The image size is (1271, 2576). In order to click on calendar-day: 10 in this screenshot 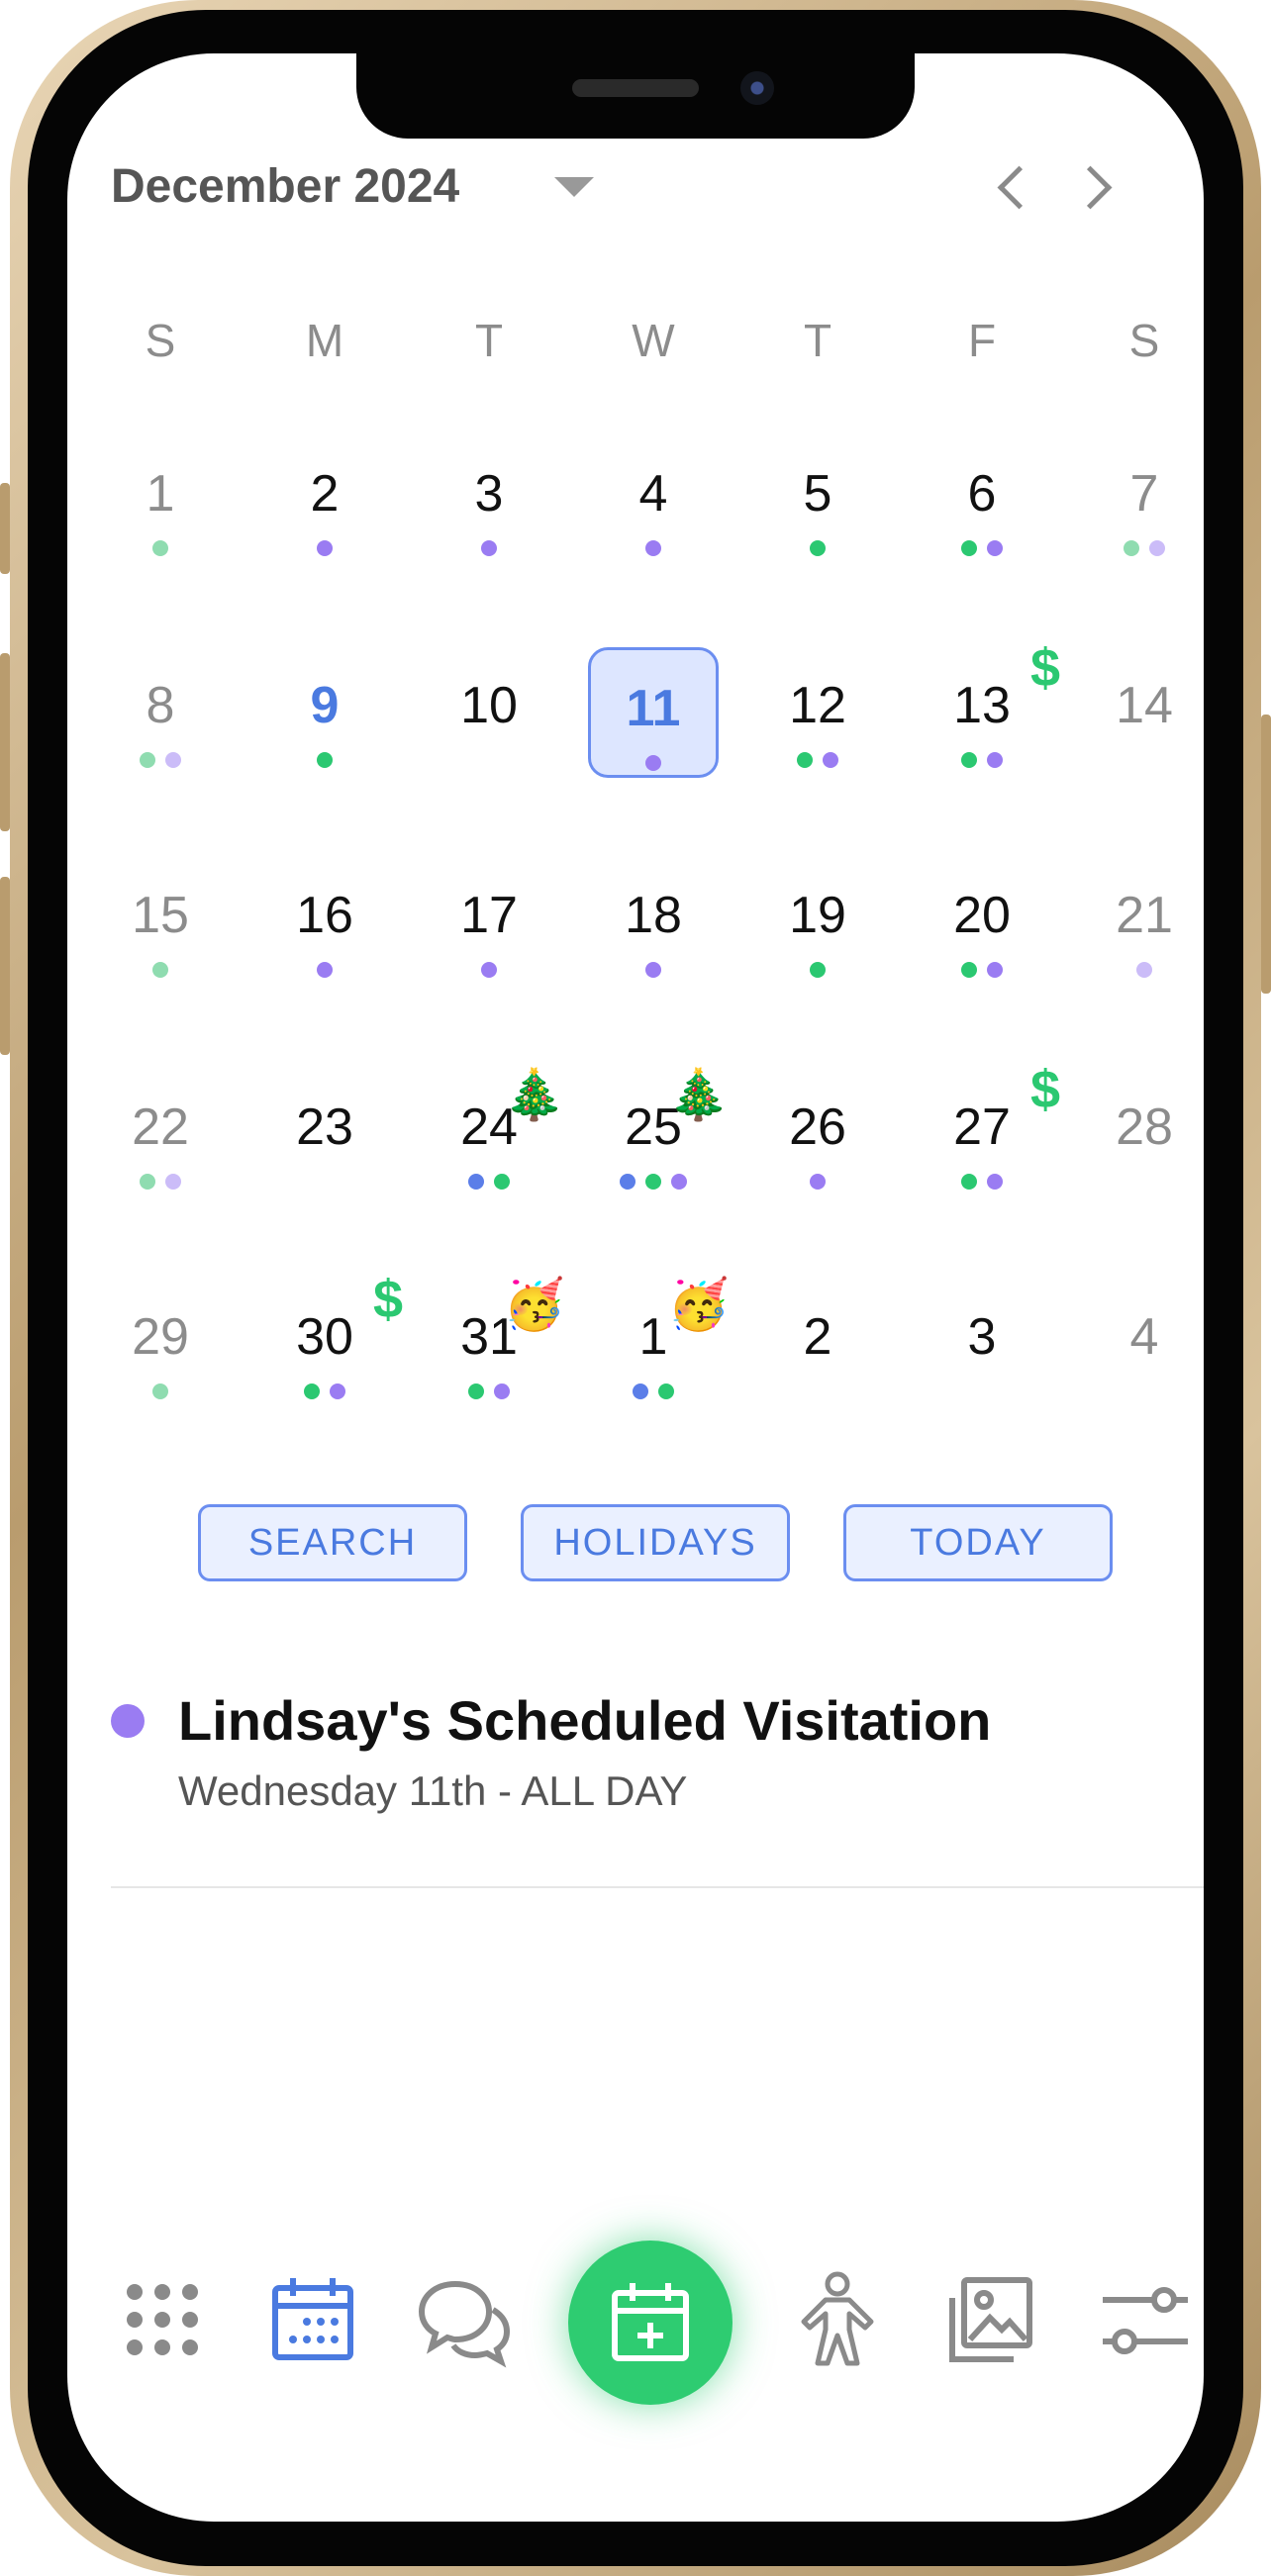, I will do `click(489, 730)`.